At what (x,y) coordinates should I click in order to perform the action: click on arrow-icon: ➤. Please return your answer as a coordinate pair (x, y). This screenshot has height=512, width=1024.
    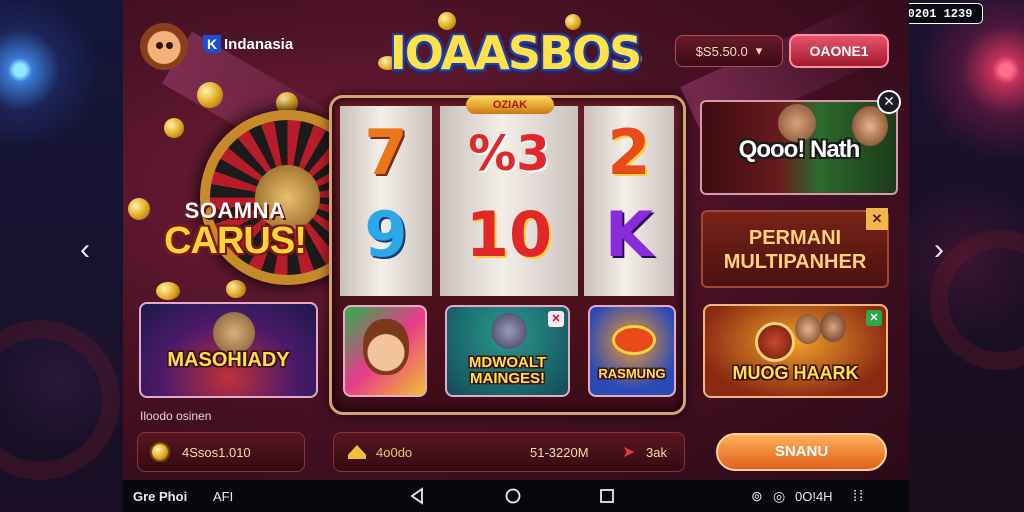
    Looking at the image, I should click on (628, 452).